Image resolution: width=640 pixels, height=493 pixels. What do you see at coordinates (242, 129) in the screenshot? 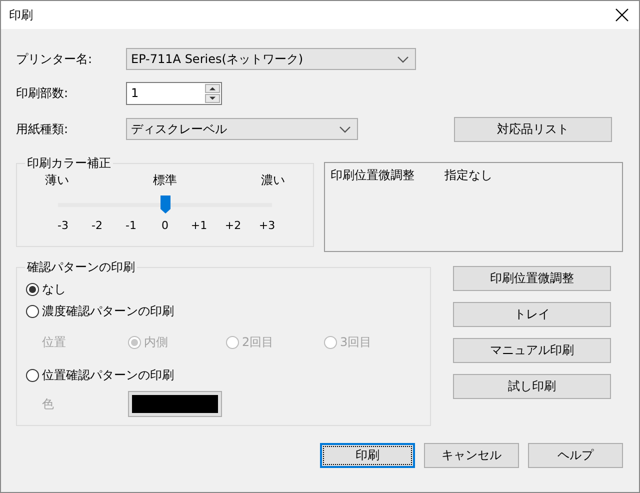
I see `paper-type-dropdown: ディスクレーベル` at bounding box center [242, 129].